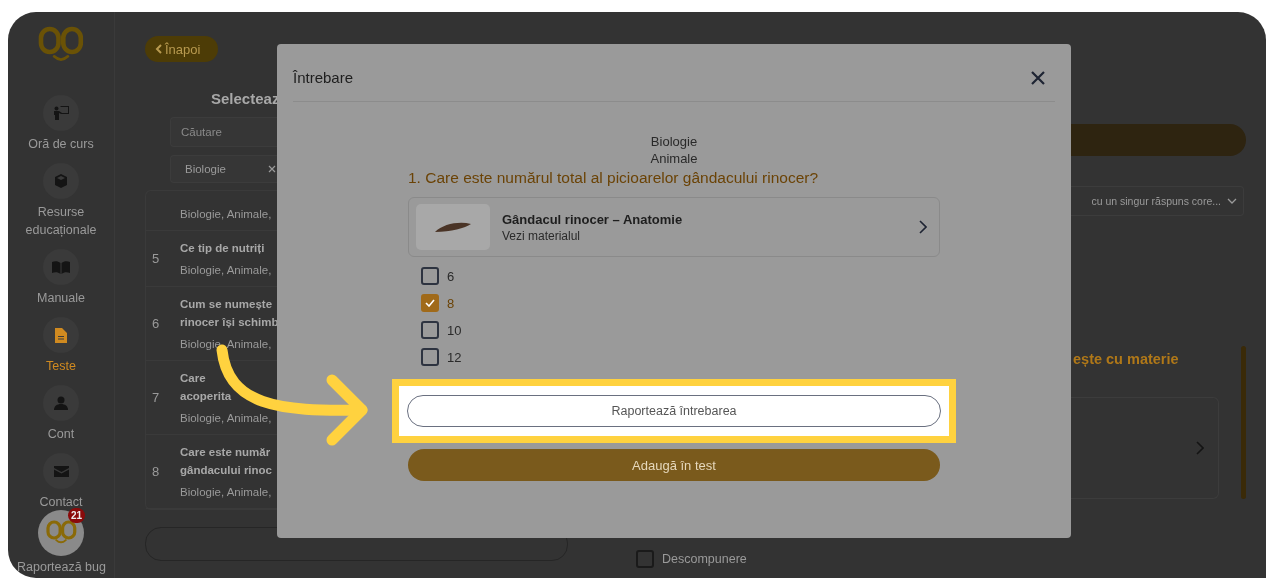 This screenshot has width=1266, height=578. Describe the element at coordinates (674, 465) in the screenshot. I see `add-to-test-button: Adaugă în test` at that location.